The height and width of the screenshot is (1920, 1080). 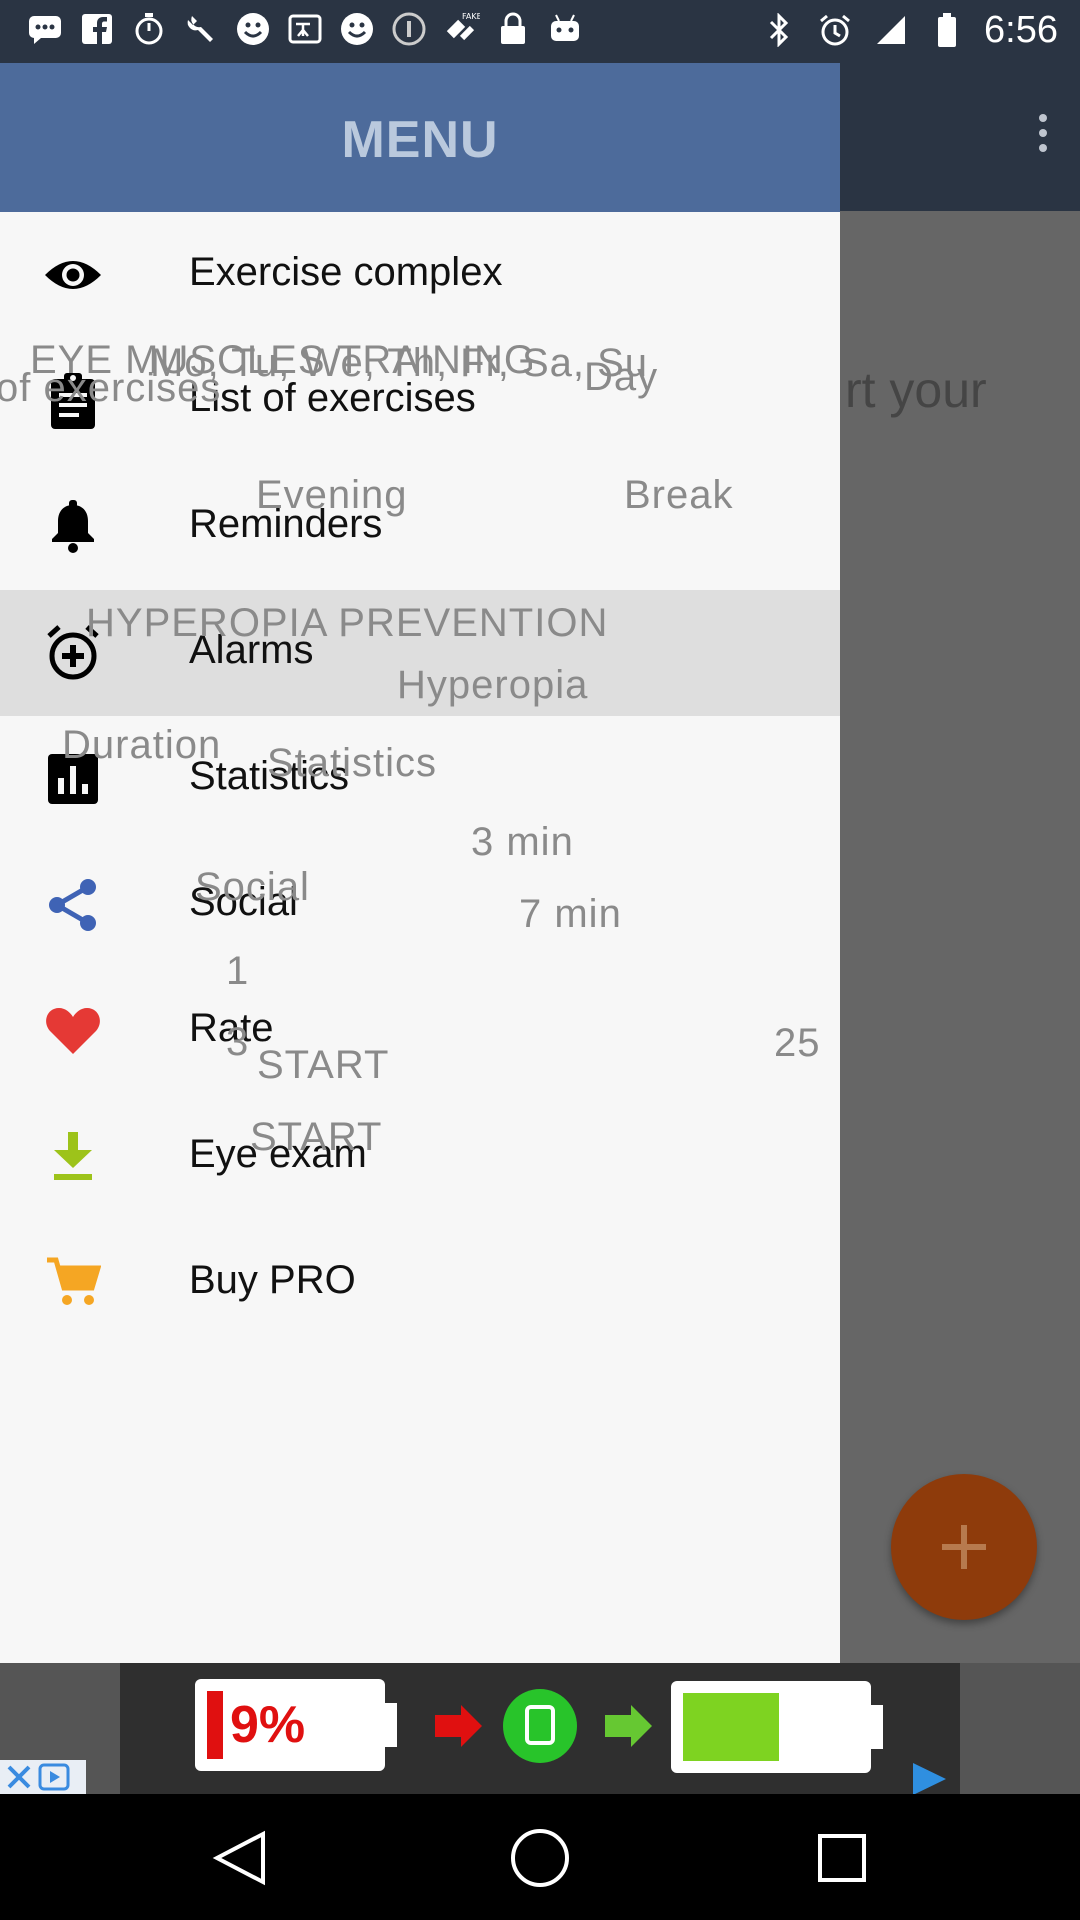 I want to click on plus-icon, so click(x=964, y=1547).